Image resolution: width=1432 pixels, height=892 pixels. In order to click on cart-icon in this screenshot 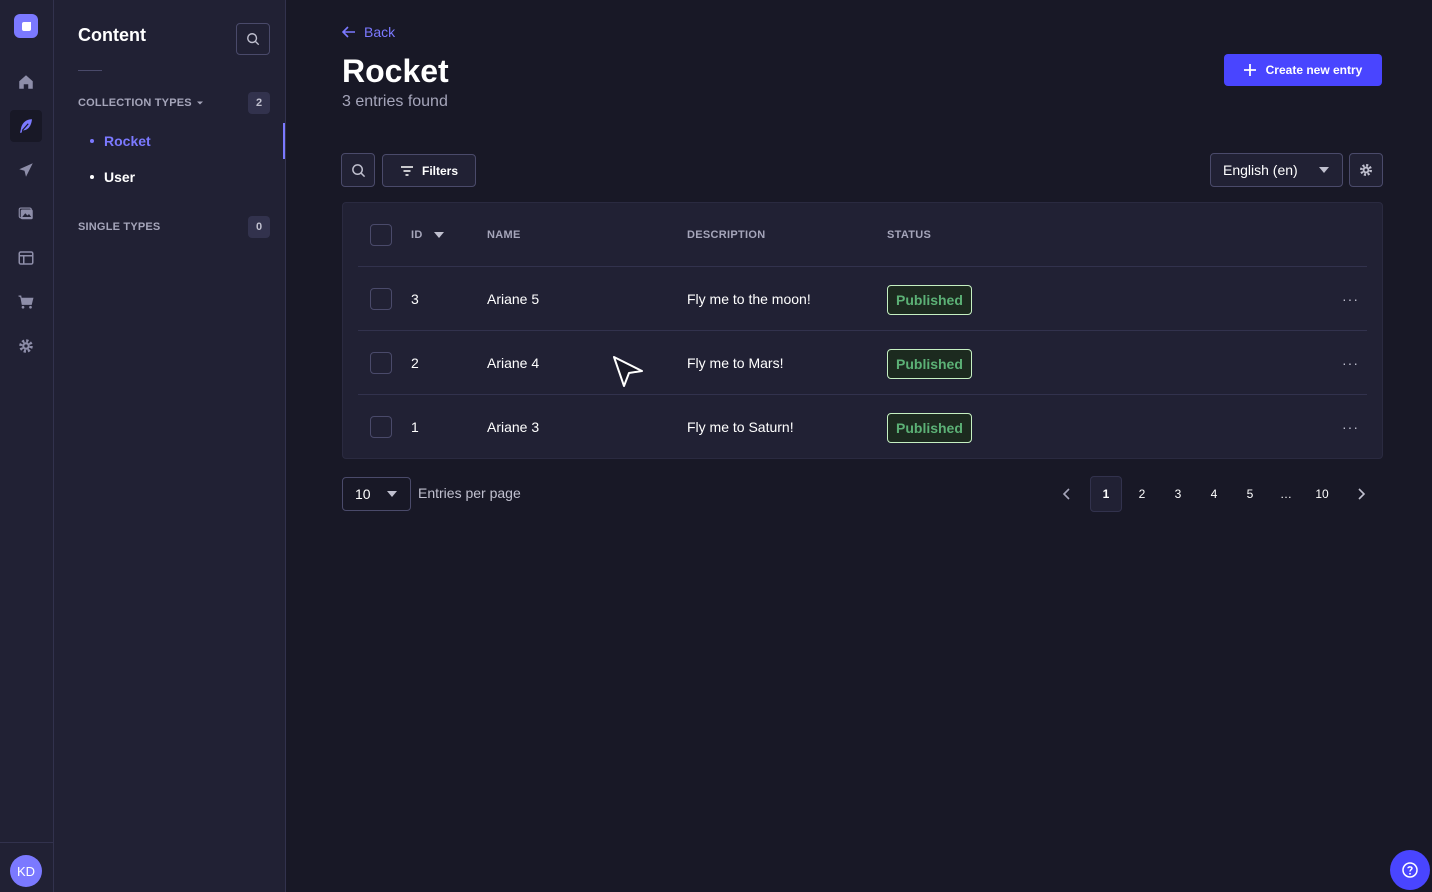, I will do `click(26, 302)`.